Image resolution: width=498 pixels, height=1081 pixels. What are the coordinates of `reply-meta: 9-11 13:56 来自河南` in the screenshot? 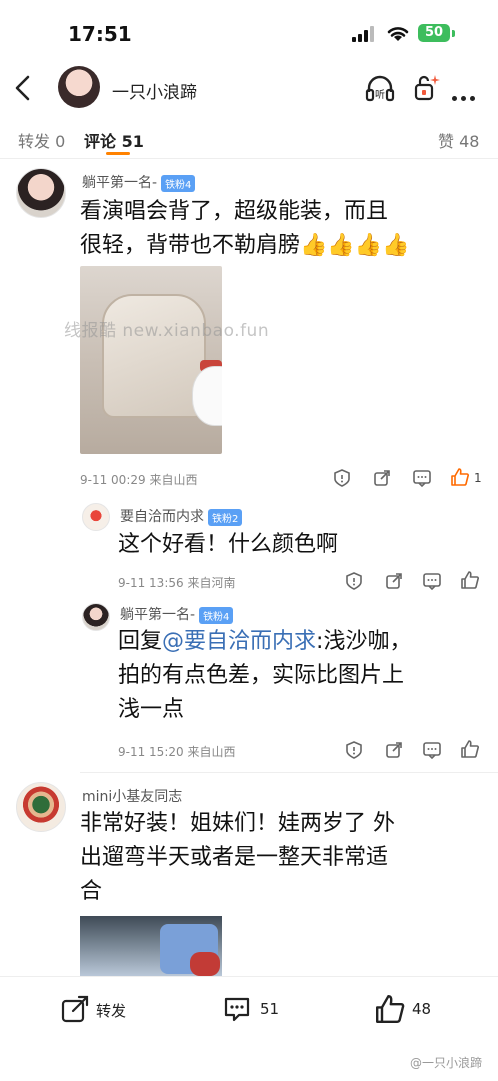 It's located at (177, 583).